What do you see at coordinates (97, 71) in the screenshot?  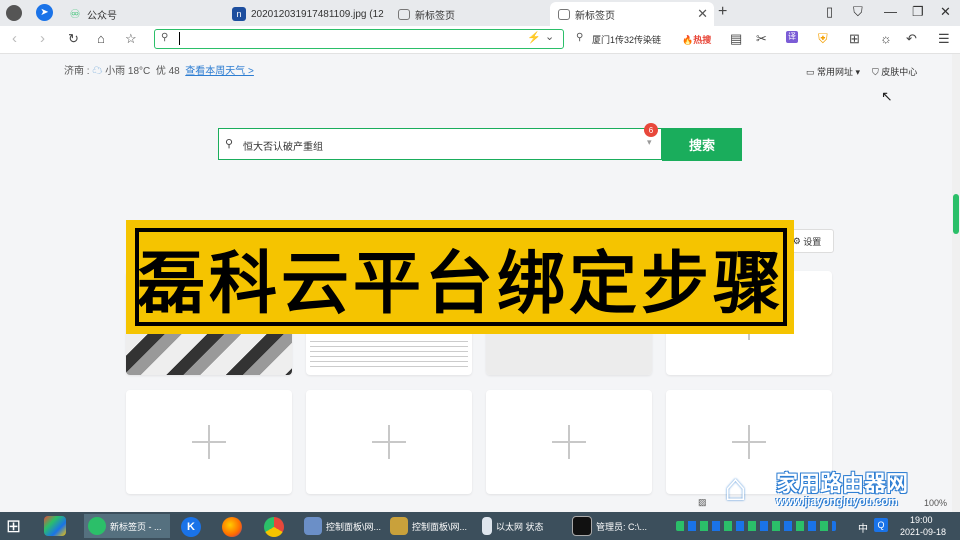 I see `cloud-icon: ☁` at bounding box center [97, 71].